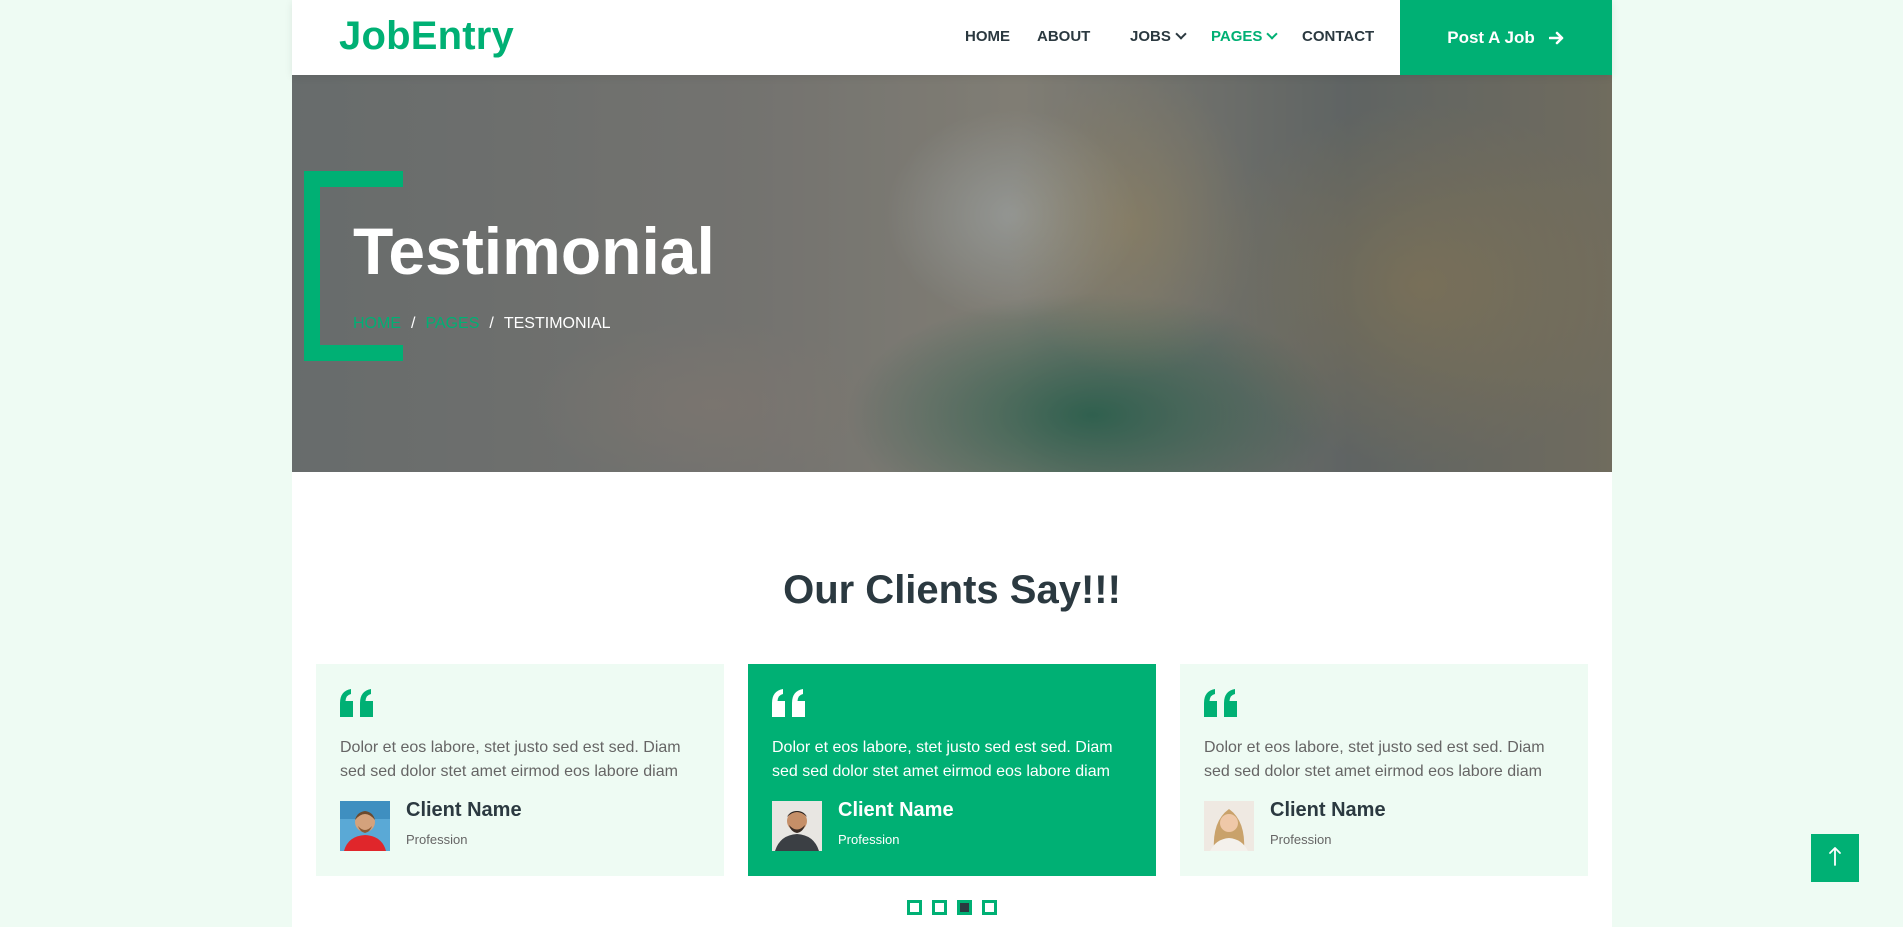  What do you see at coordinates (377, 324) in the screenshot?
I see `breadcrumb-home: HOME` at bounding box center [377, 324].